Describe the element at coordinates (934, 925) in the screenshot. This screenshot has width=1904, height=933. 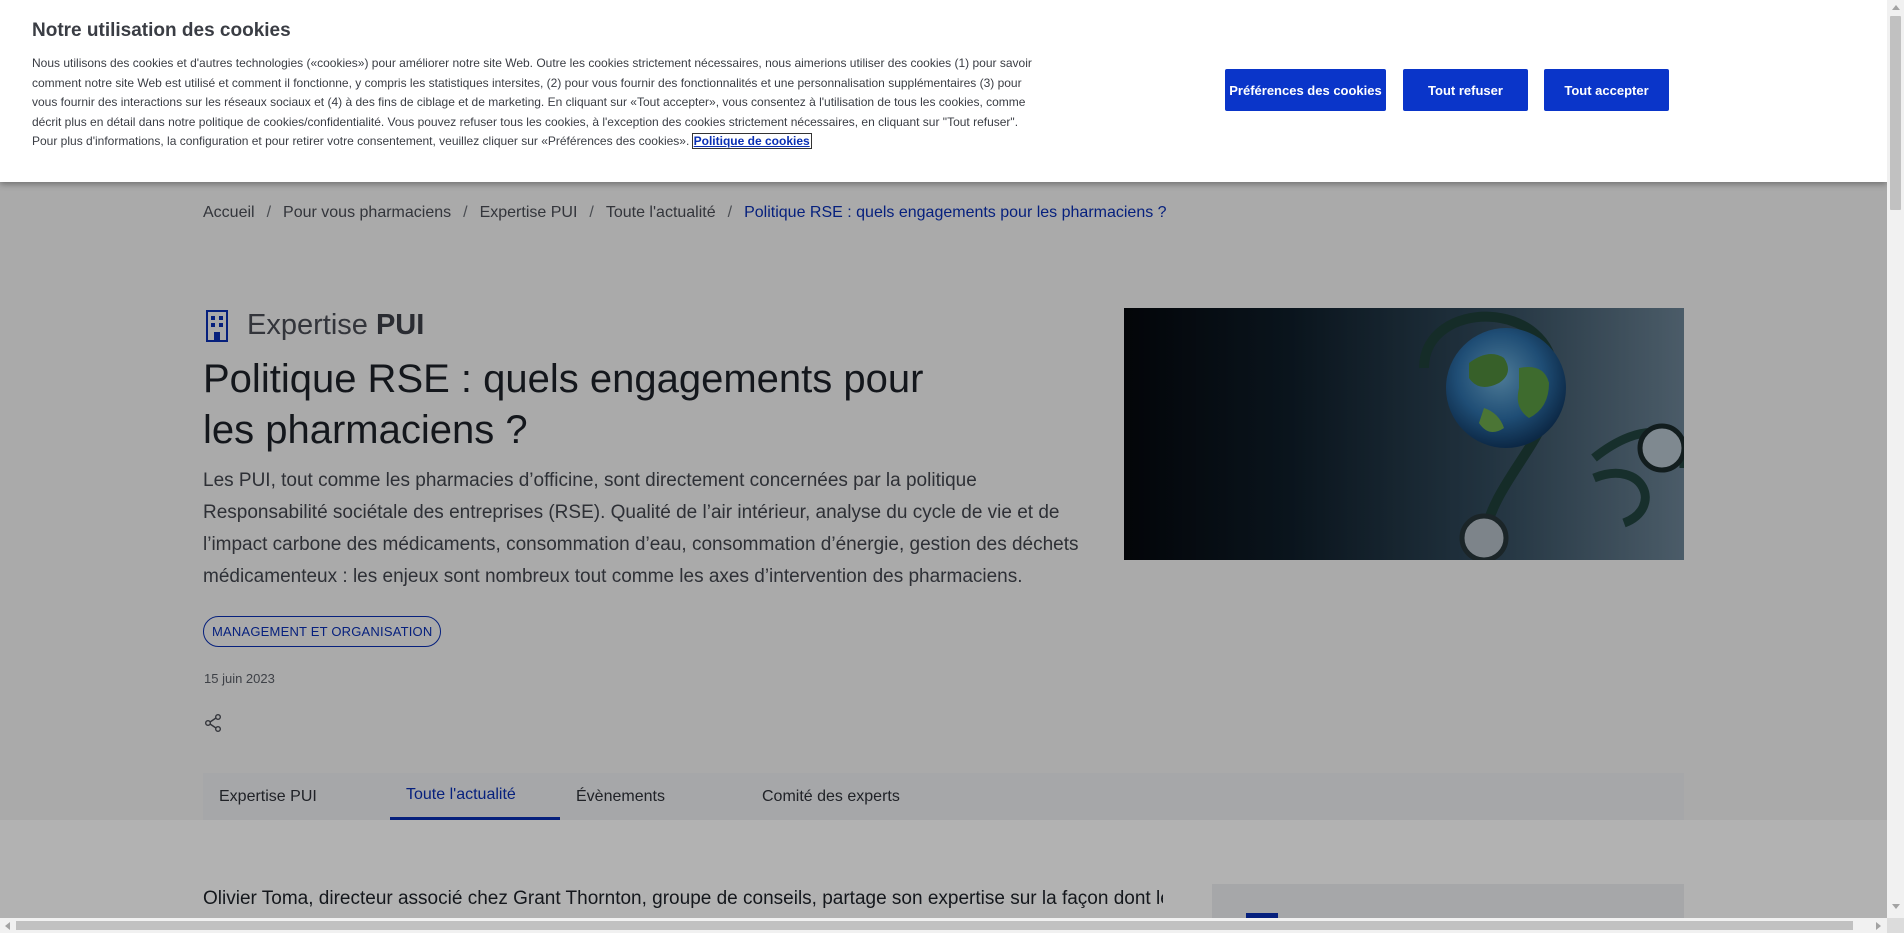
I see `horizontal-scroll-thumb` at that location.